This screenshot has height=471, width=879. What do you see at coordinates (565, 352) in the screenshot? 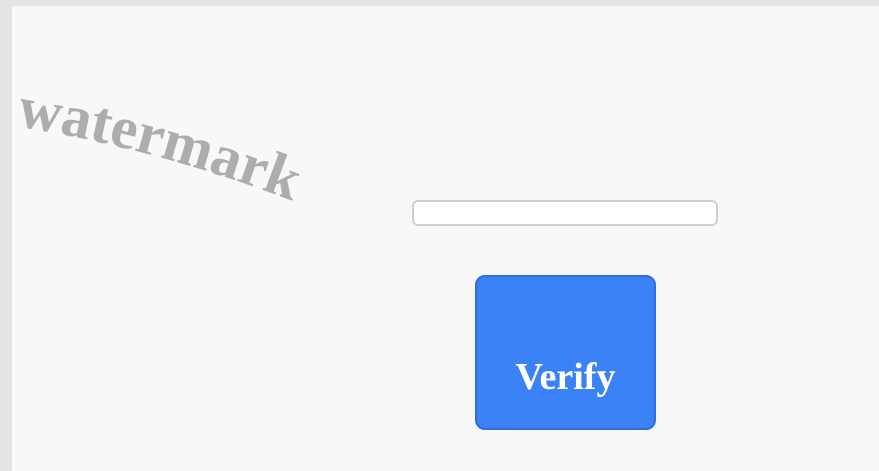
I see `verify-button: Verify` at bounding box center [565, 352].